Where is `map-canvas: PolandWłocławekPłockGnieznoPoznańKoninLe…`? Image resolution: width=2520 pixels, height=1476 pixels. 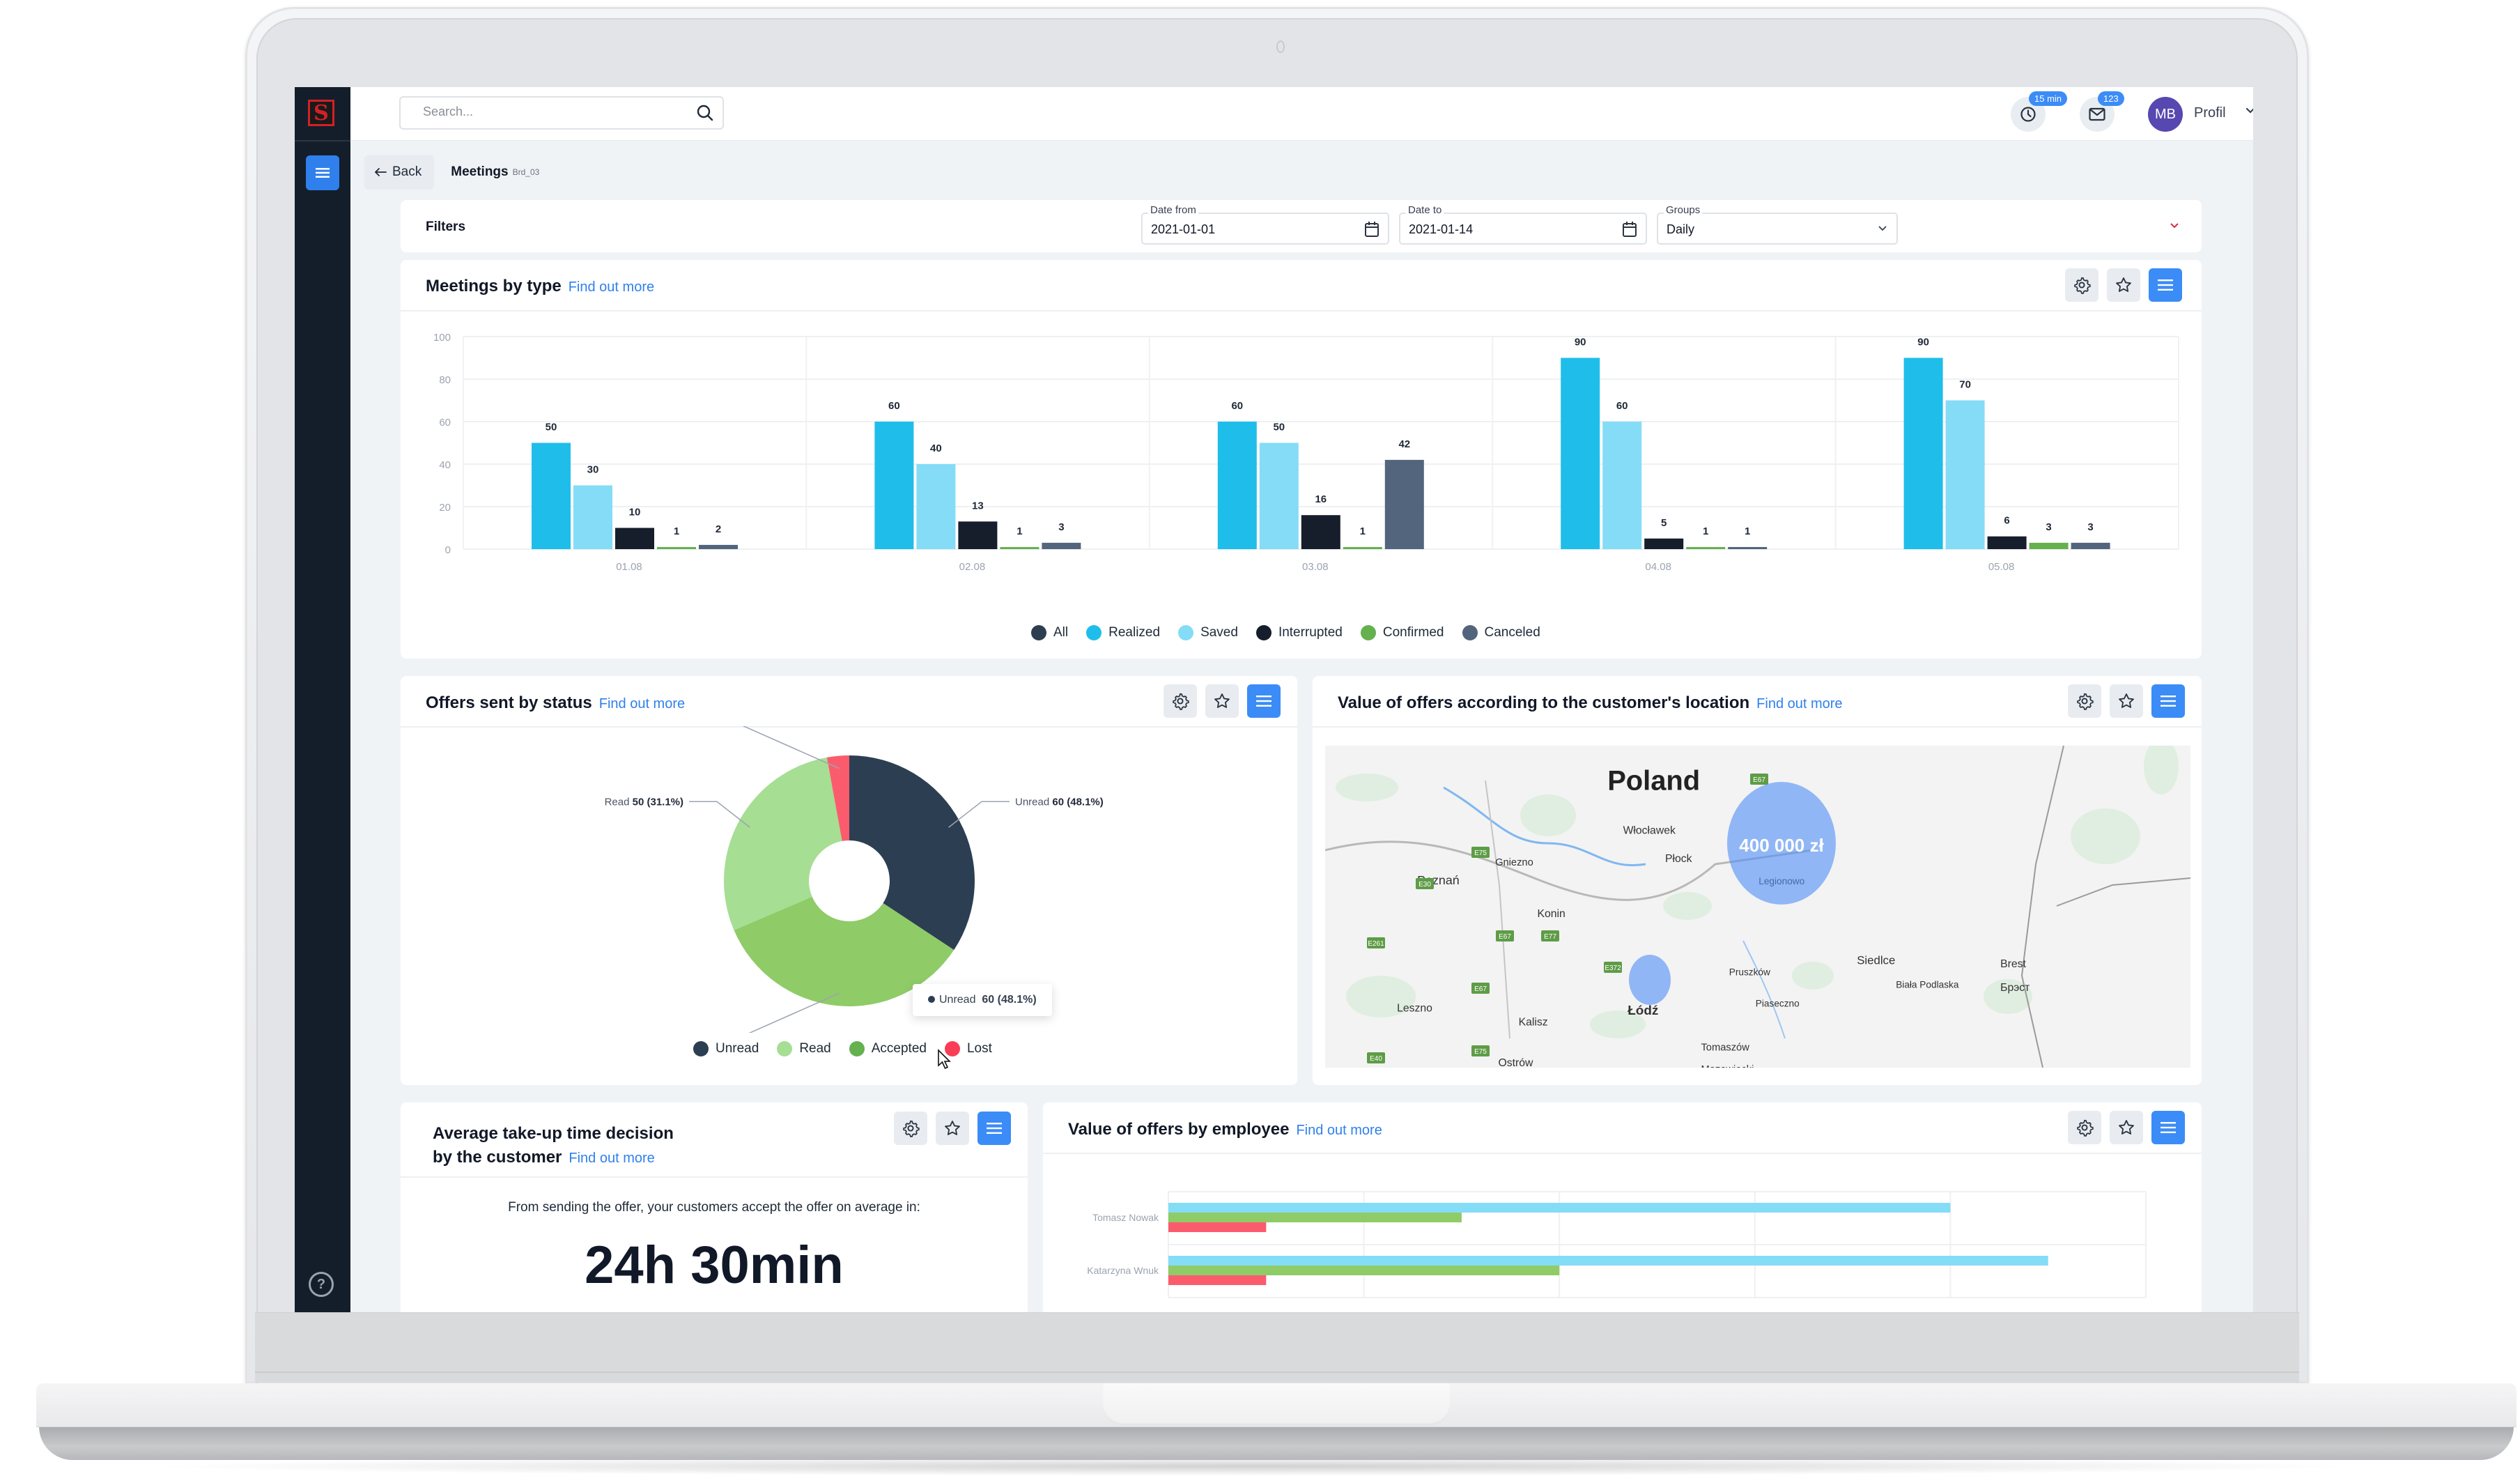 map-canvas: PolandWłocławekPłockGnieznoPoznańKoninLe… is located at coordinates (1757, 907).